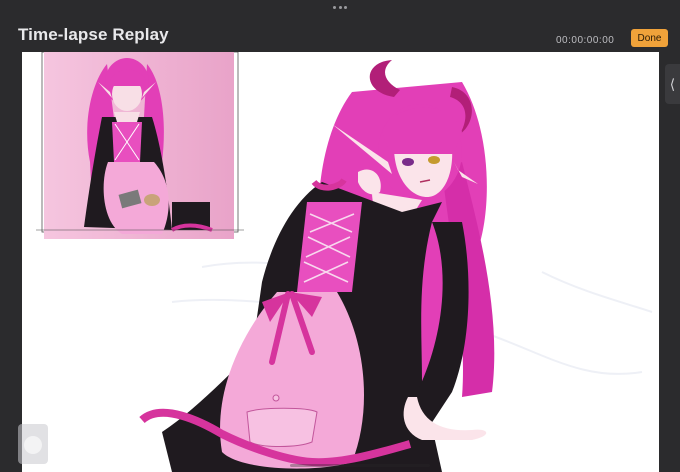  I want to click on page-title: Time-lapse Replay, so click(93, 34).